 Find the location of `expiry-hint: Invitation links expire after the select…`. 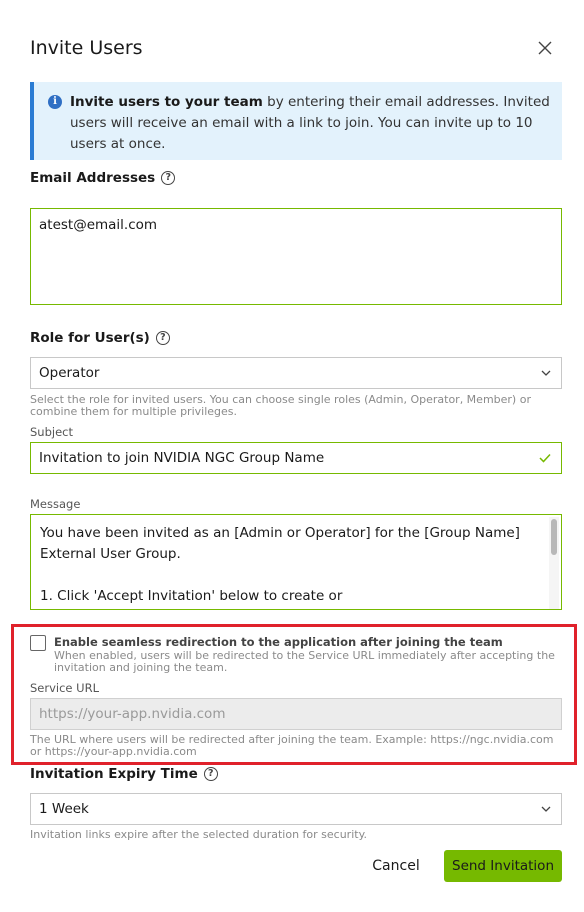

expiry-hint: Invitation links expire after the select… is located at coordinates (199, 834).